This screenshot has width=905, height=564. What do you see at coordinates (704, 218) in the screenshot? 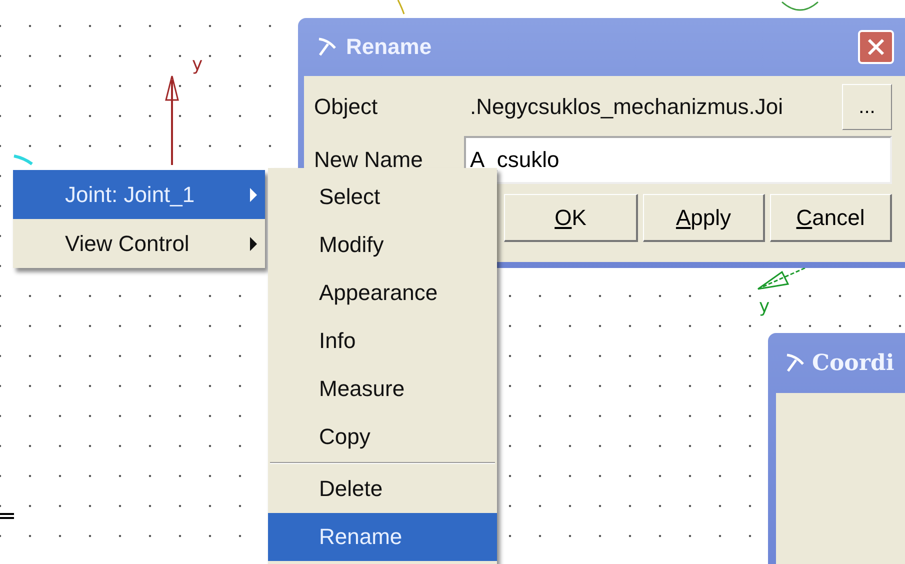
I see `dialog-button: Apply` at bounding box center [704, 218].